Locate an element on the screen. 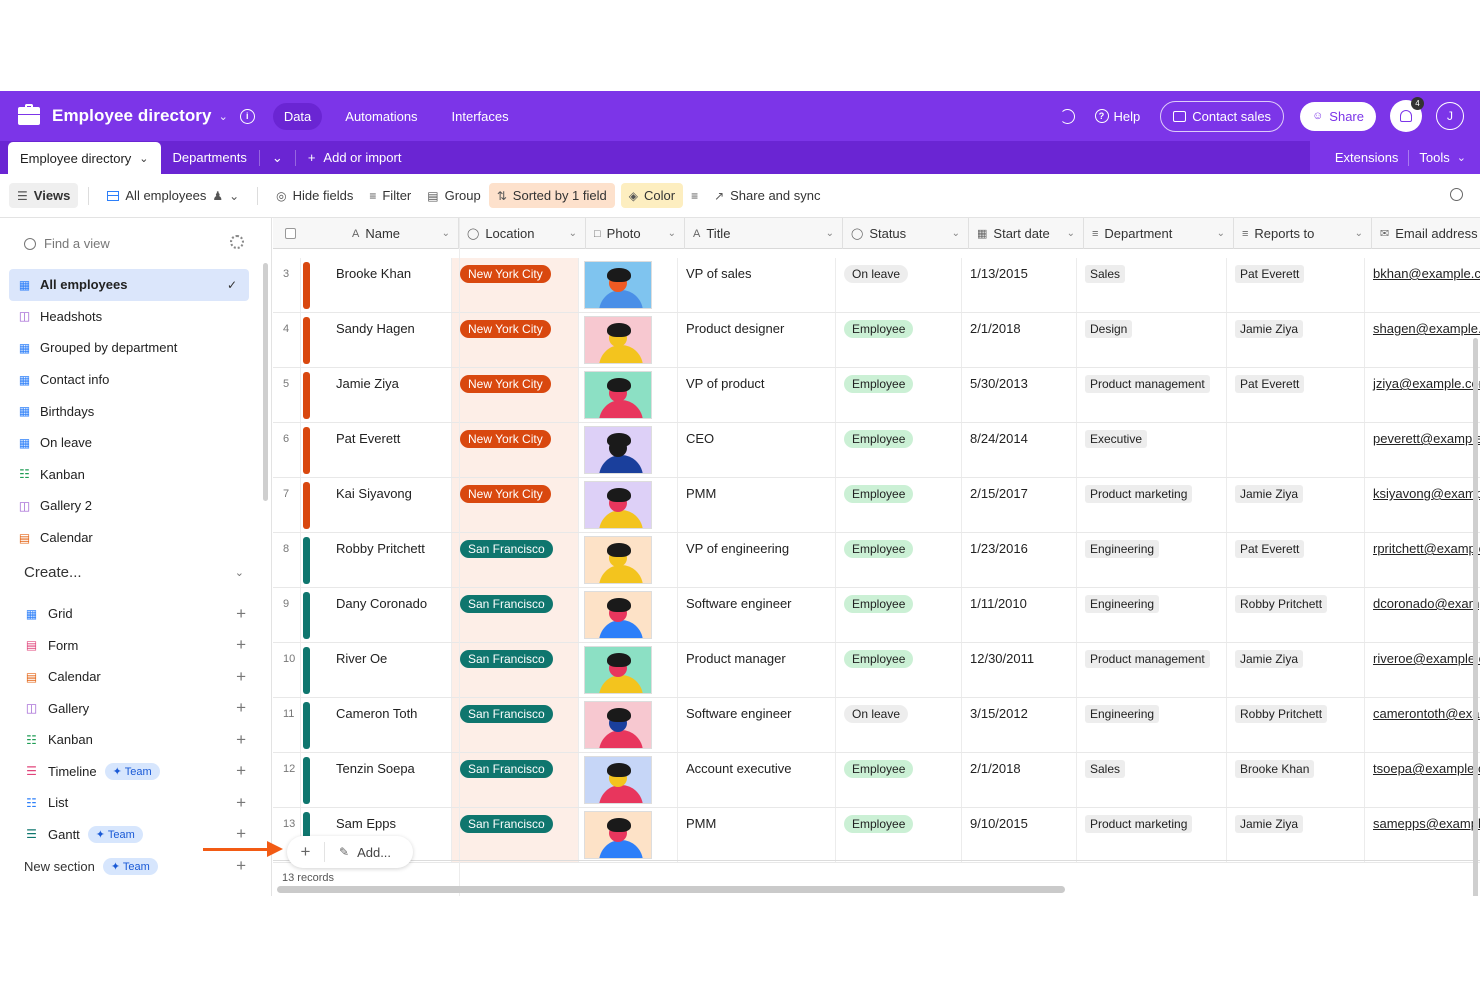 The width and height of the screenshot is (1480, 987). cell-start-date: 9/10/2015 is located at coordinates (1019, 835).